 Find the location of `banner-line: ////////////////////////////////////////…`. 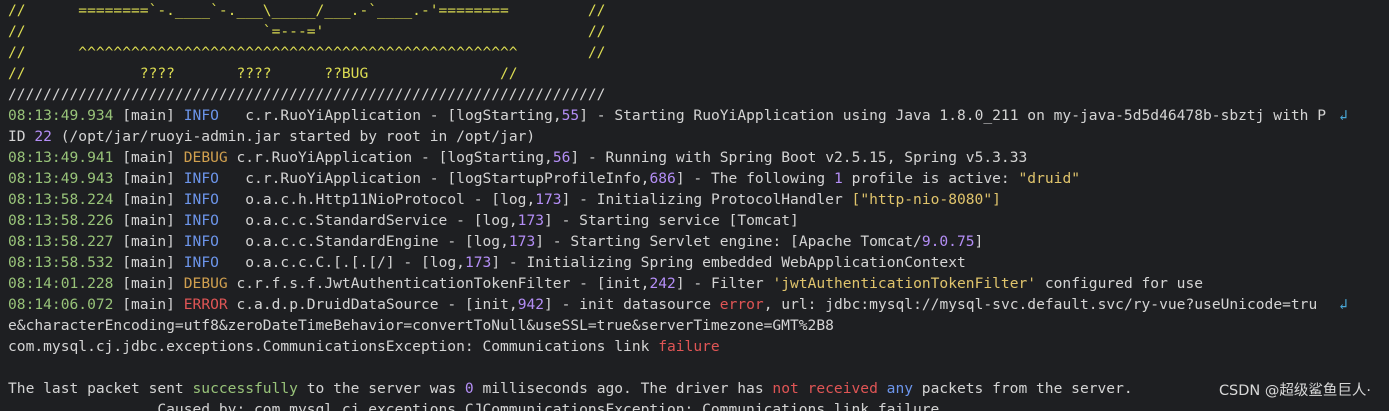

banner-line: ////////////////////////////////////////… is located at coordinates (307, 94).